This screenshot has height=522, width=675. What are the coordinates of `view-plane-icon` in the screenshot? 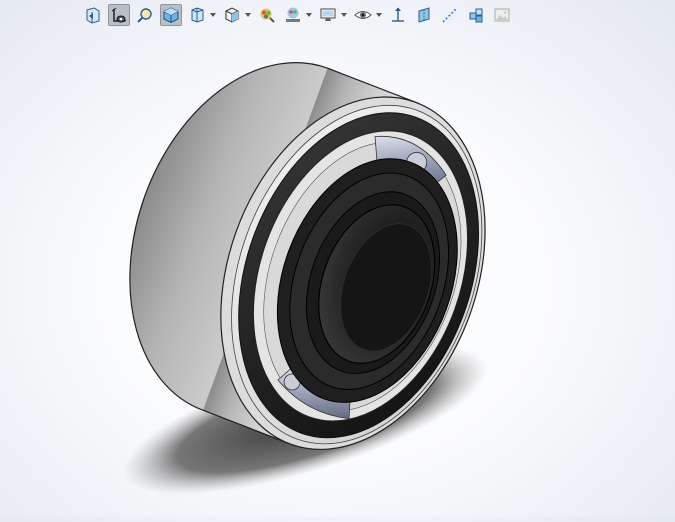 It's located at (424, 15).